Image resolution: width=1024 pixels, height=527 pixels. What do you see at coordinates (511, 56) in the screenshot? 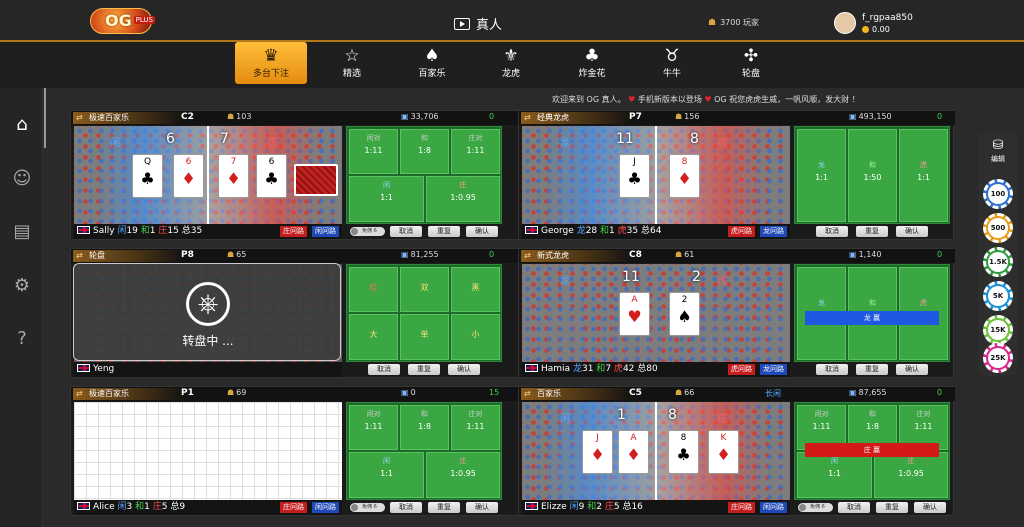
I see `dragon-icon: ⚜` at bounding box center [511, 56].